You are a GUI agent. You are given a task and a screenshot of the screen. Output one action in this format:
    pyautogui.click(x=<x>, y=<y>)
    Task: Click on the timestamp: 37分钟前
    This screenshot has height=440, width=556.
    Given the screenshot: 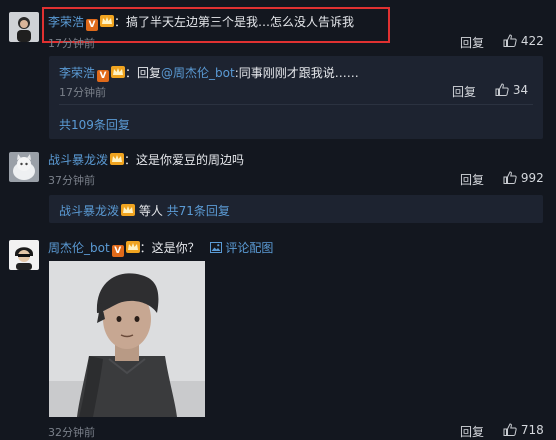 What is the action you would take?
    pyautogui.click(x=71, y=180)
    